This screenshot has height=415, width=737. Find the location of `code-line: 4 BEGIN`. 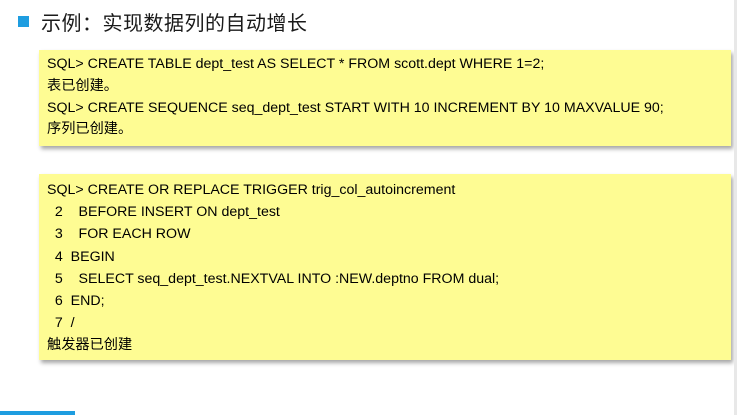

code-line: 4 BEGIN is located at coordinates (81, 256).